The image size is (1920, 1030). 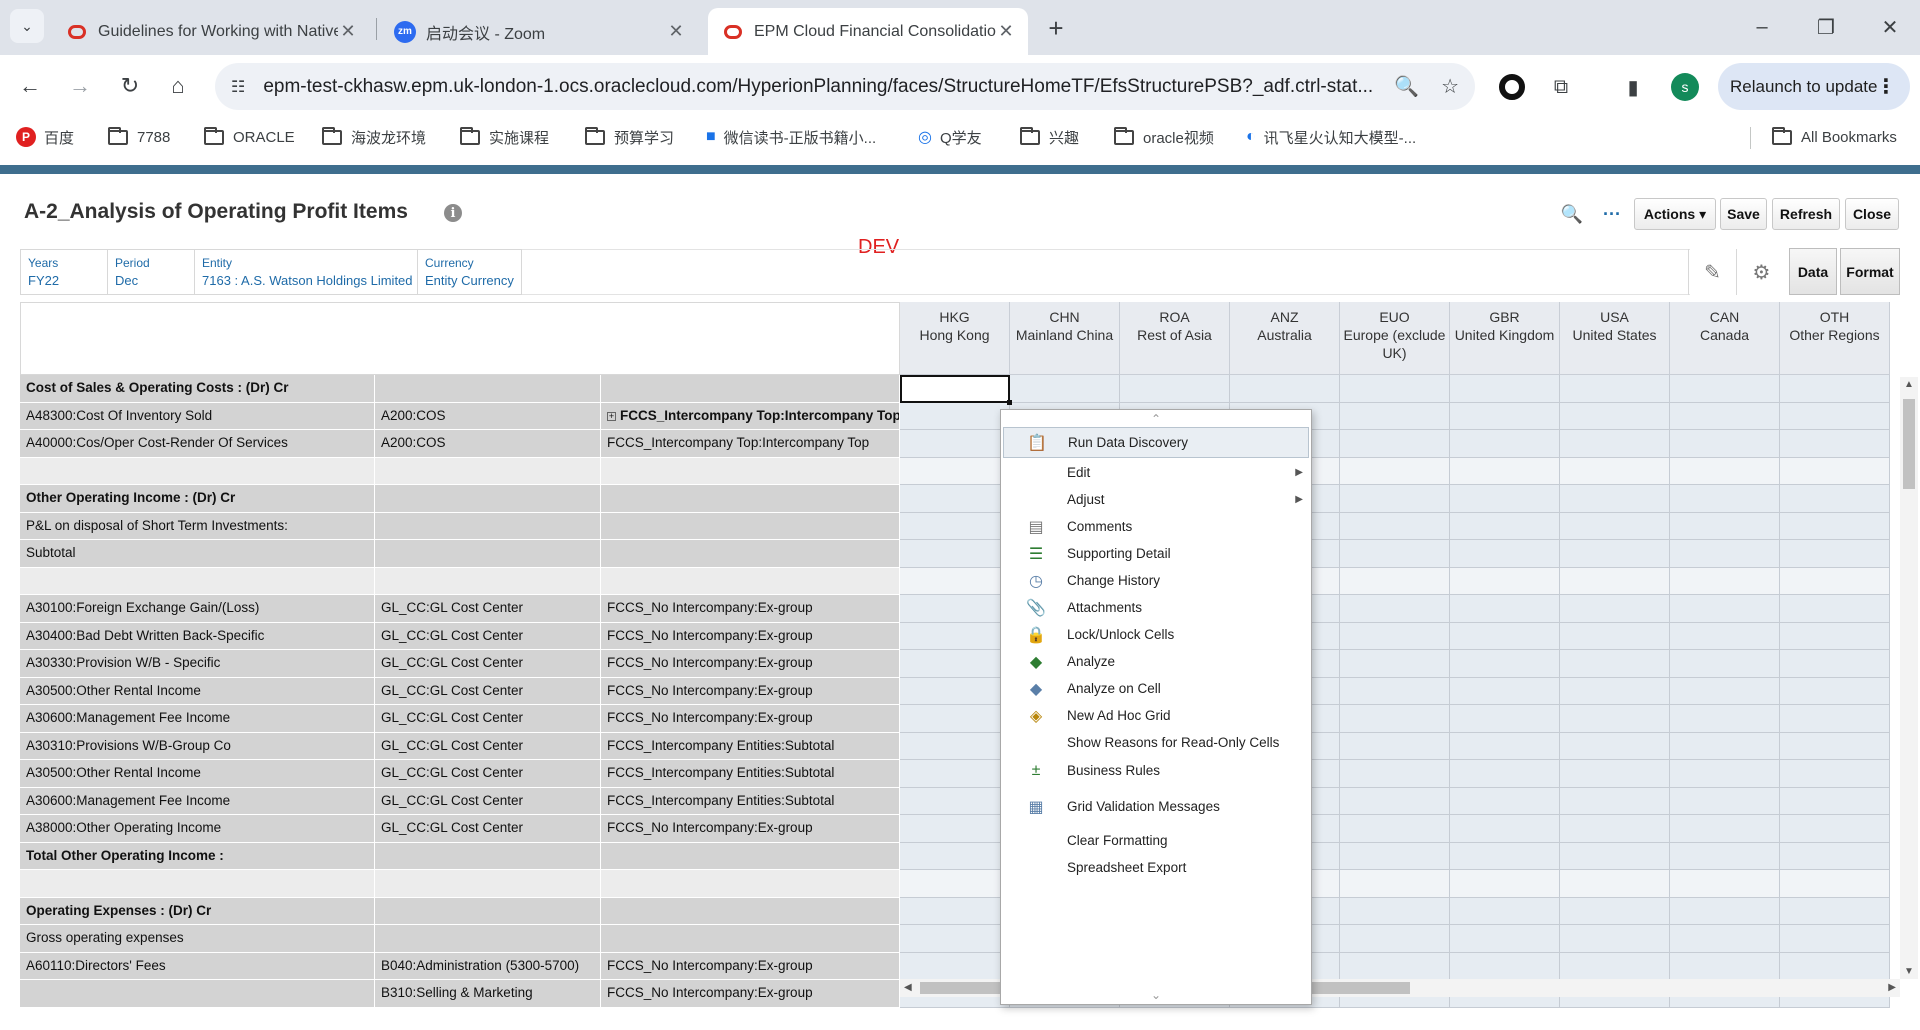 What do you see at coordinates (197, 499) in the screenshot?
I see `row-header-cell: Other Operating Income : (Dr) Cr` at bounding box center [197, 499].